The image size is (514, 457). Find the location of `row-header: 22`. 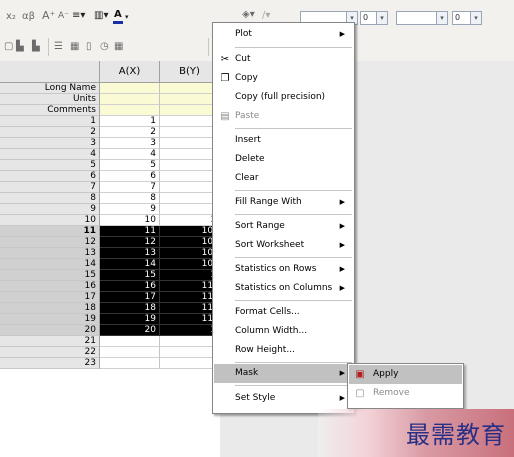

row-header: 22 is located at coordinates (50, 352).